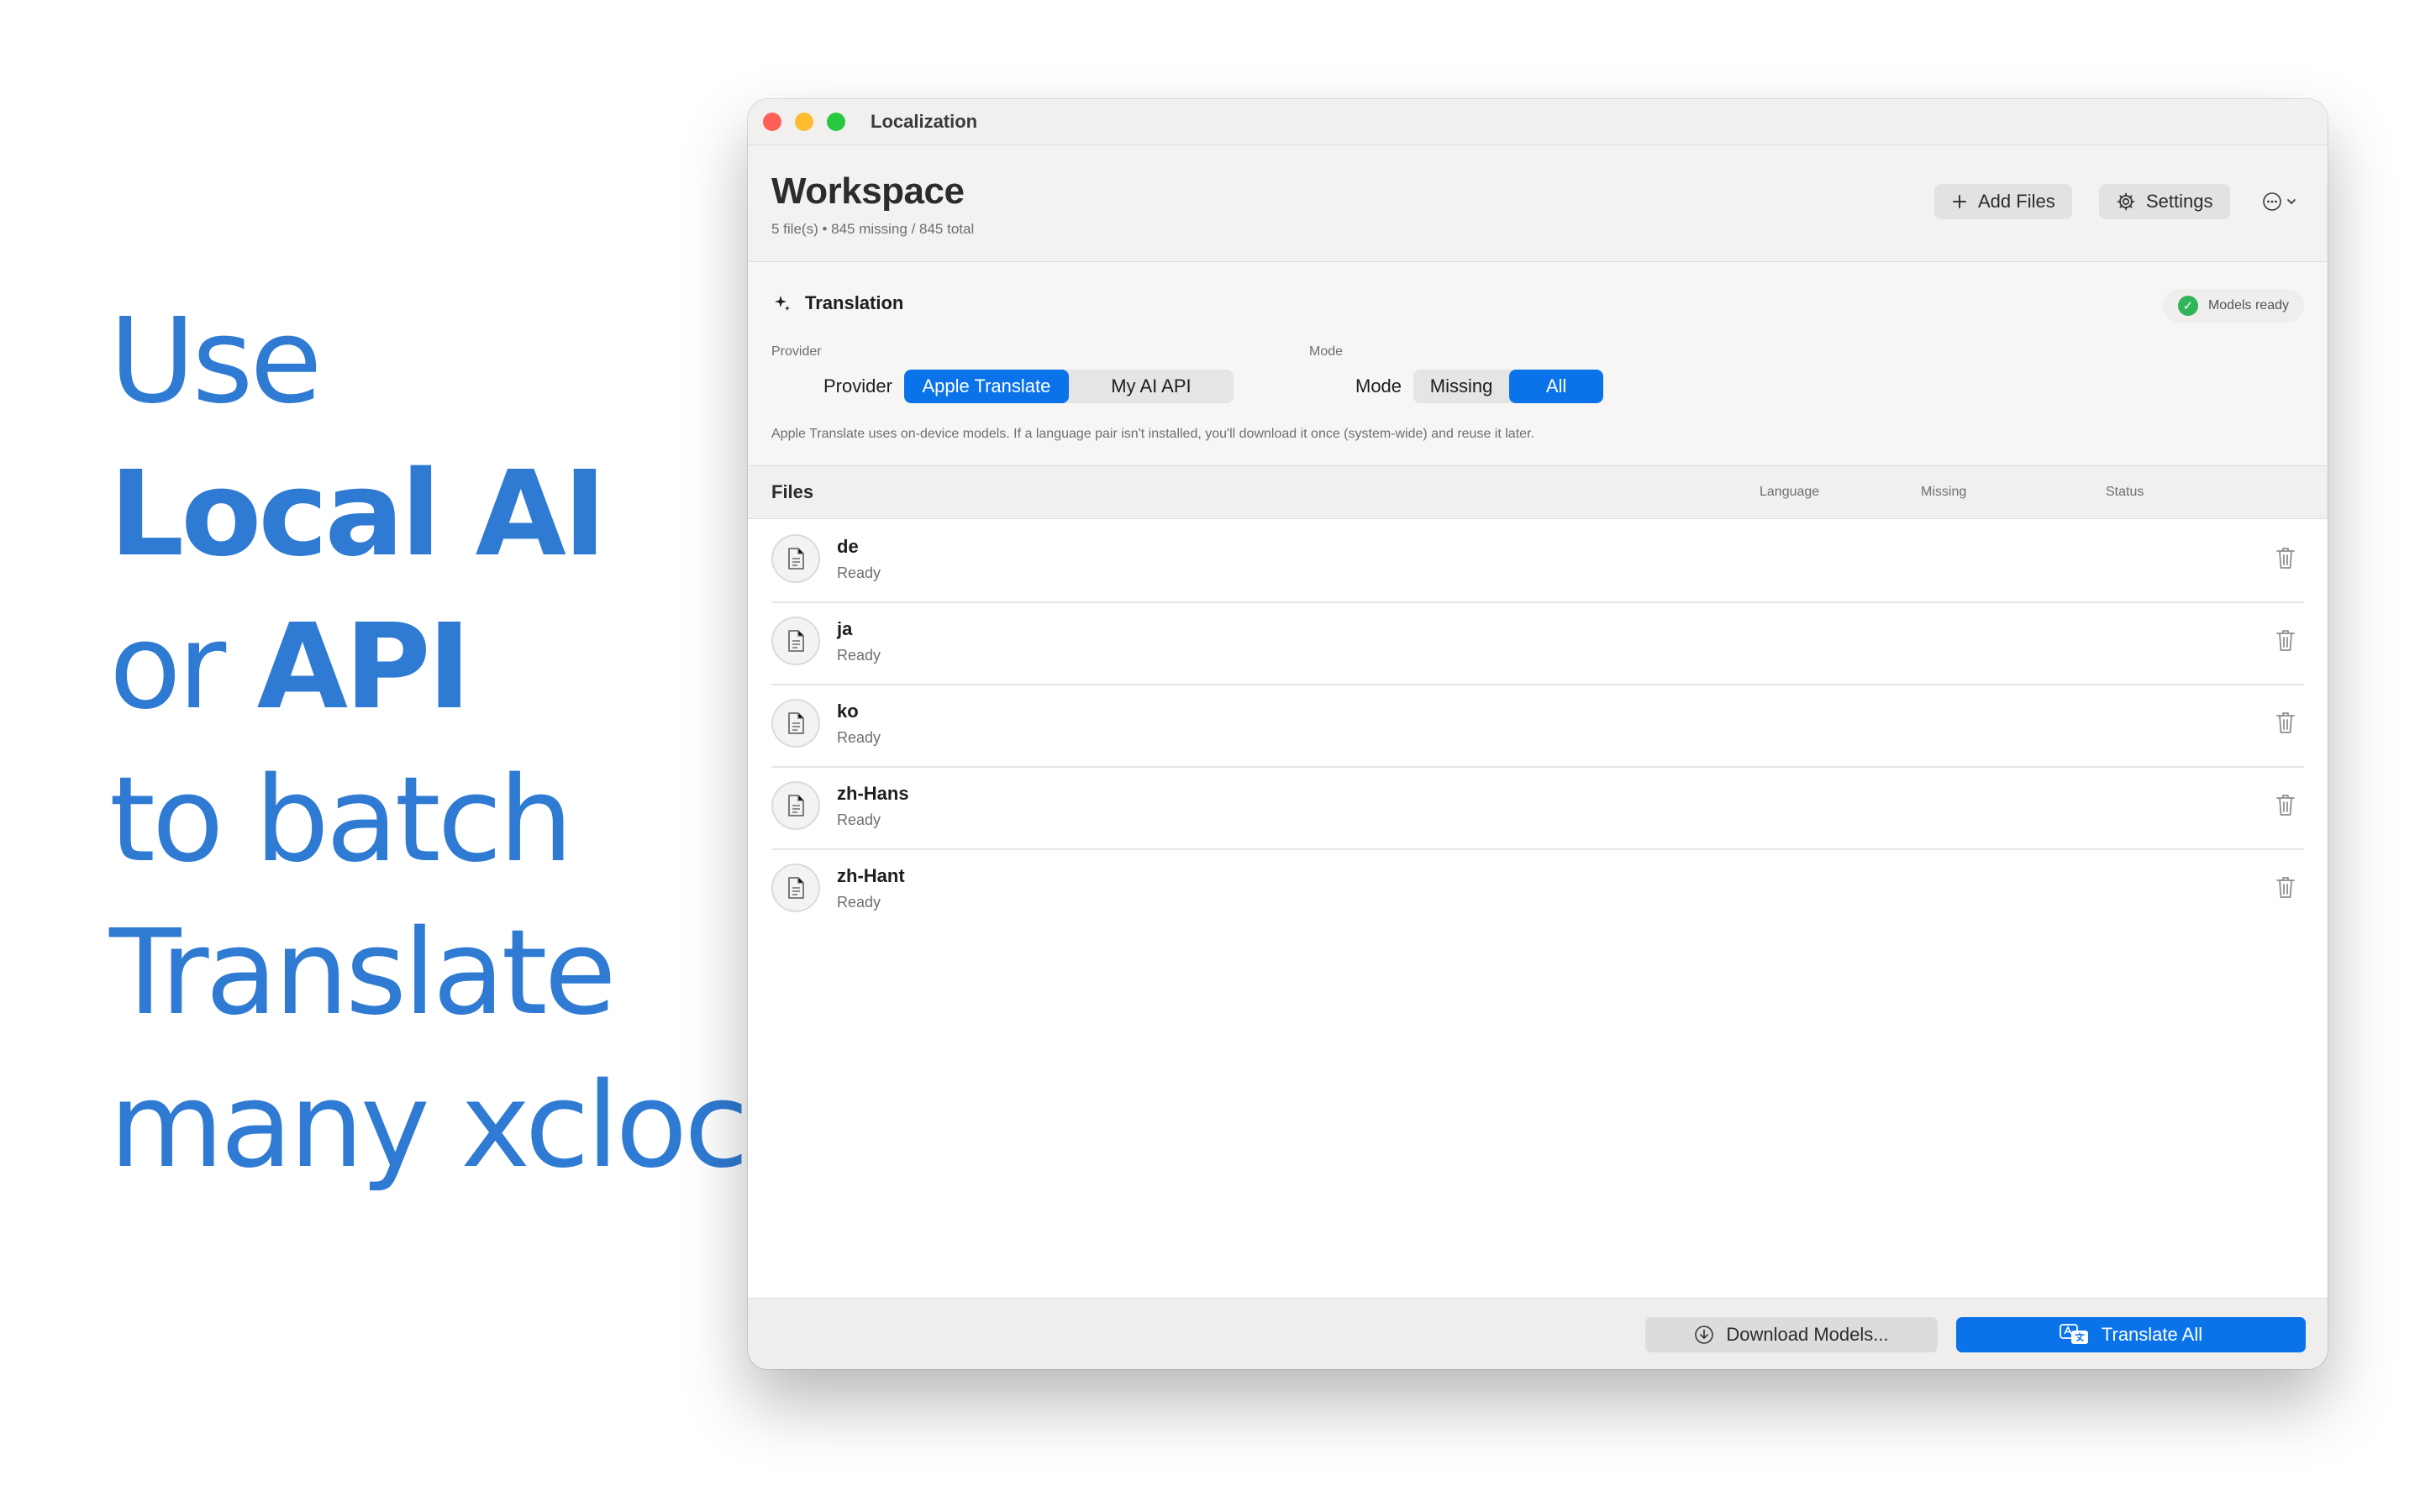  I want to click on headline-line-3-bold: API, so click(363, 667).